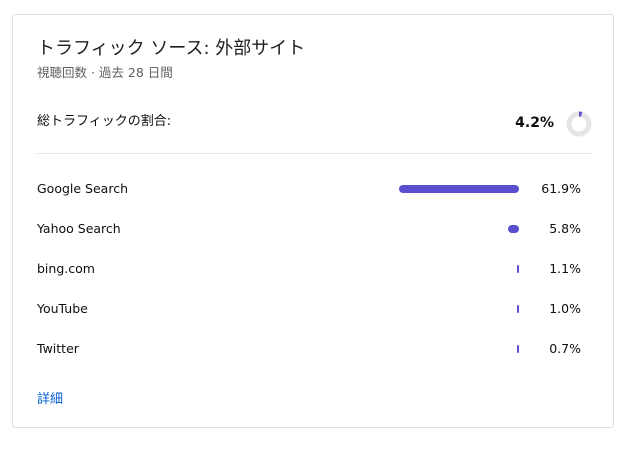 This screenshot has width=627, height=449. What do you see at coordinates (565, 268) in the screenshot?
I see `source-value: 1.1%` at bounding box center [565, 268].